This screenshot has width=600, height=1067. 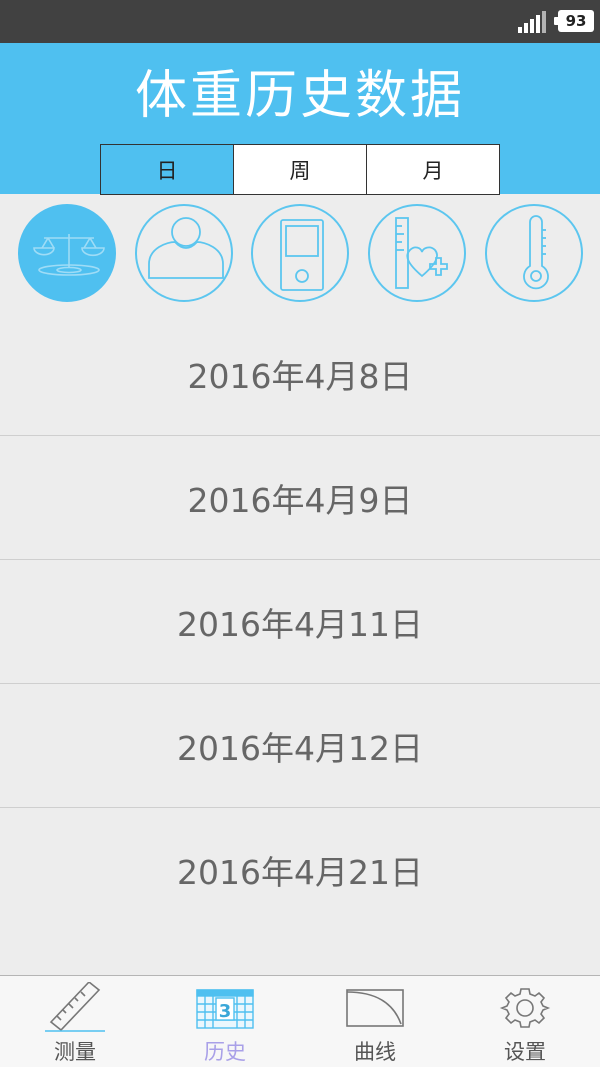 I want to click on category-scale, so click(x=67, y=253).